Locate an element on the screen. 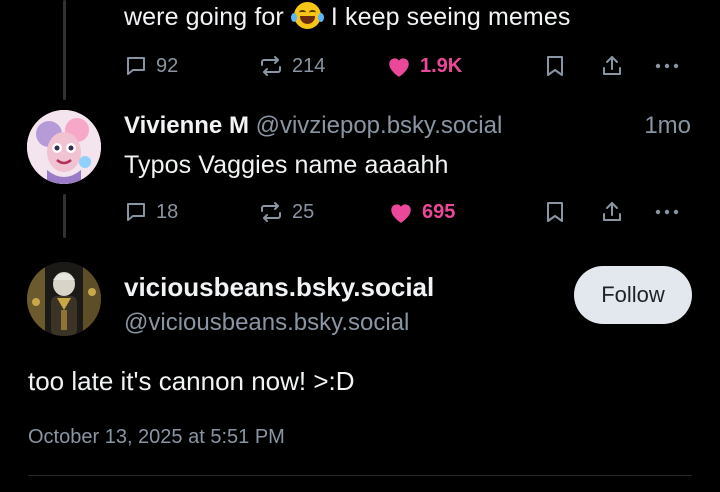 This screenshot has height=492, width=720. like-button: 695 is located at coordinates (421, 212).